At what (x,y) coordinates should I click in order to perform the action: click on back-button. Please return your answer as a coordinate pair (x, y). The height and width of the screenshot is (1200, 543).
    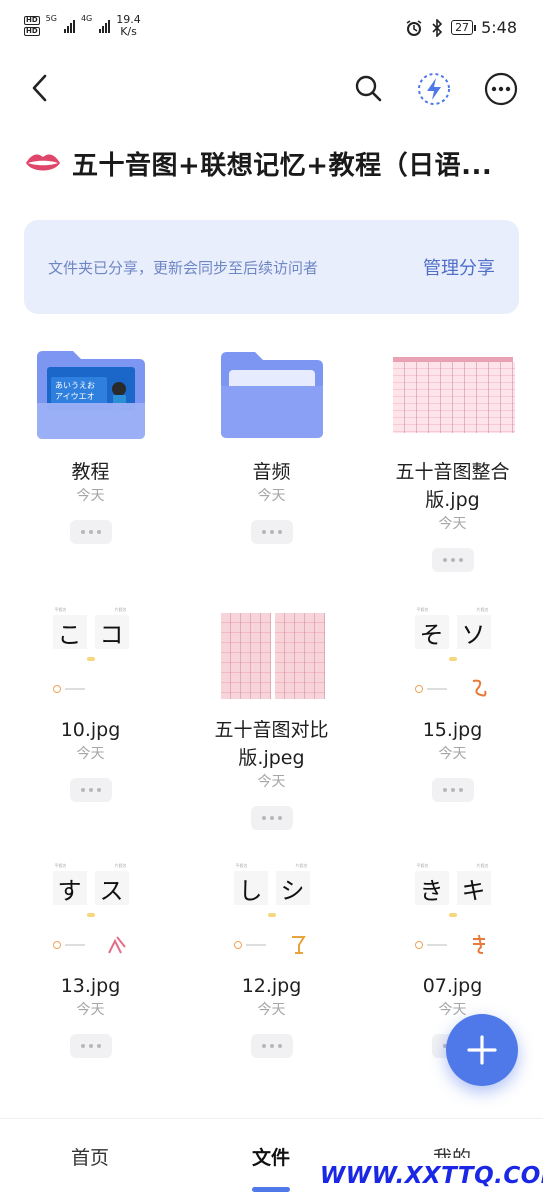
    Looking at the image, I should click on (40, 88).